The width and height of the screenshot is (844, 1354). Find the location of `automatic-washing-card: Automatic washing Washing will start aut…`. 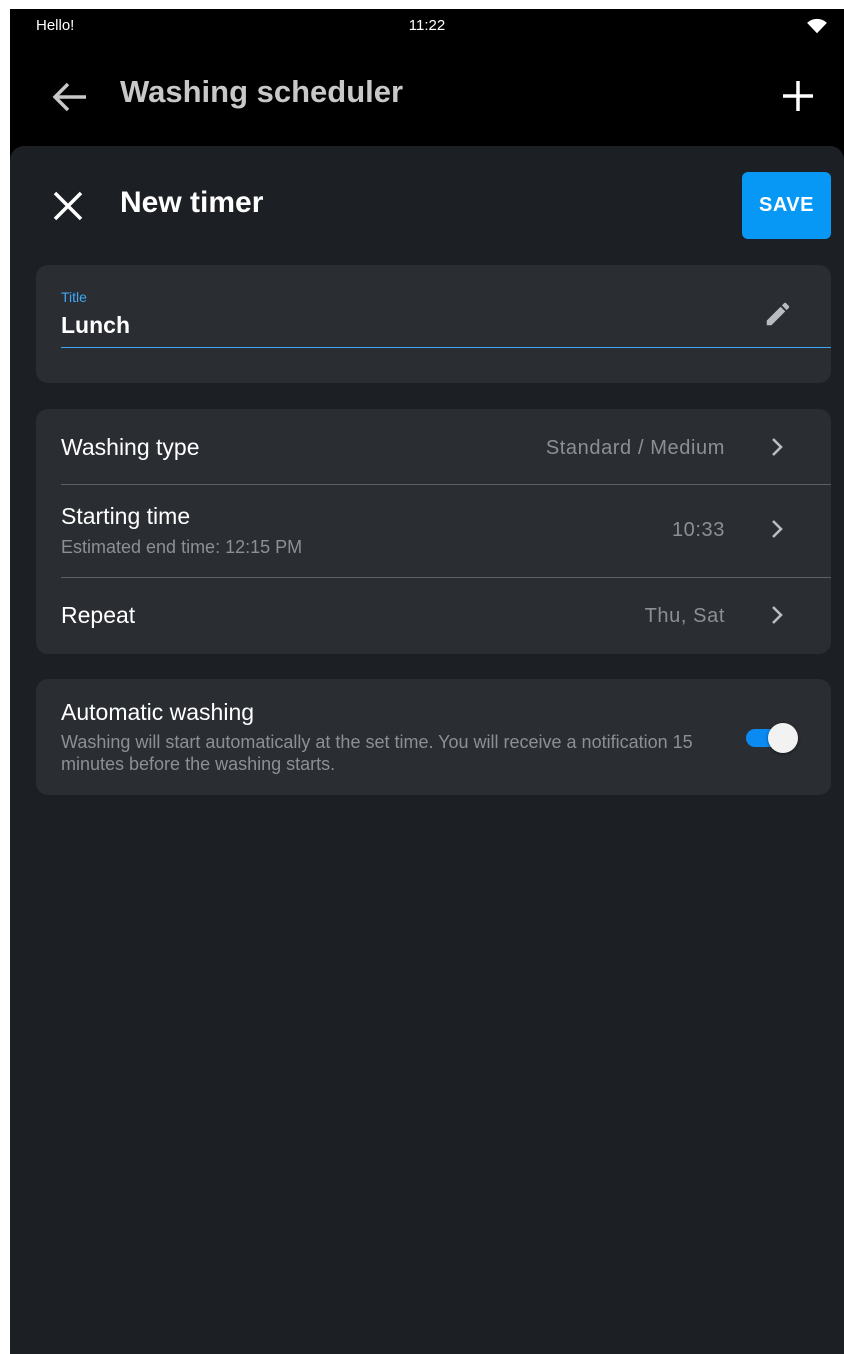

automatic-washing-card: Automatic washing Washing will start aut… is located at coordinates (433, 737).